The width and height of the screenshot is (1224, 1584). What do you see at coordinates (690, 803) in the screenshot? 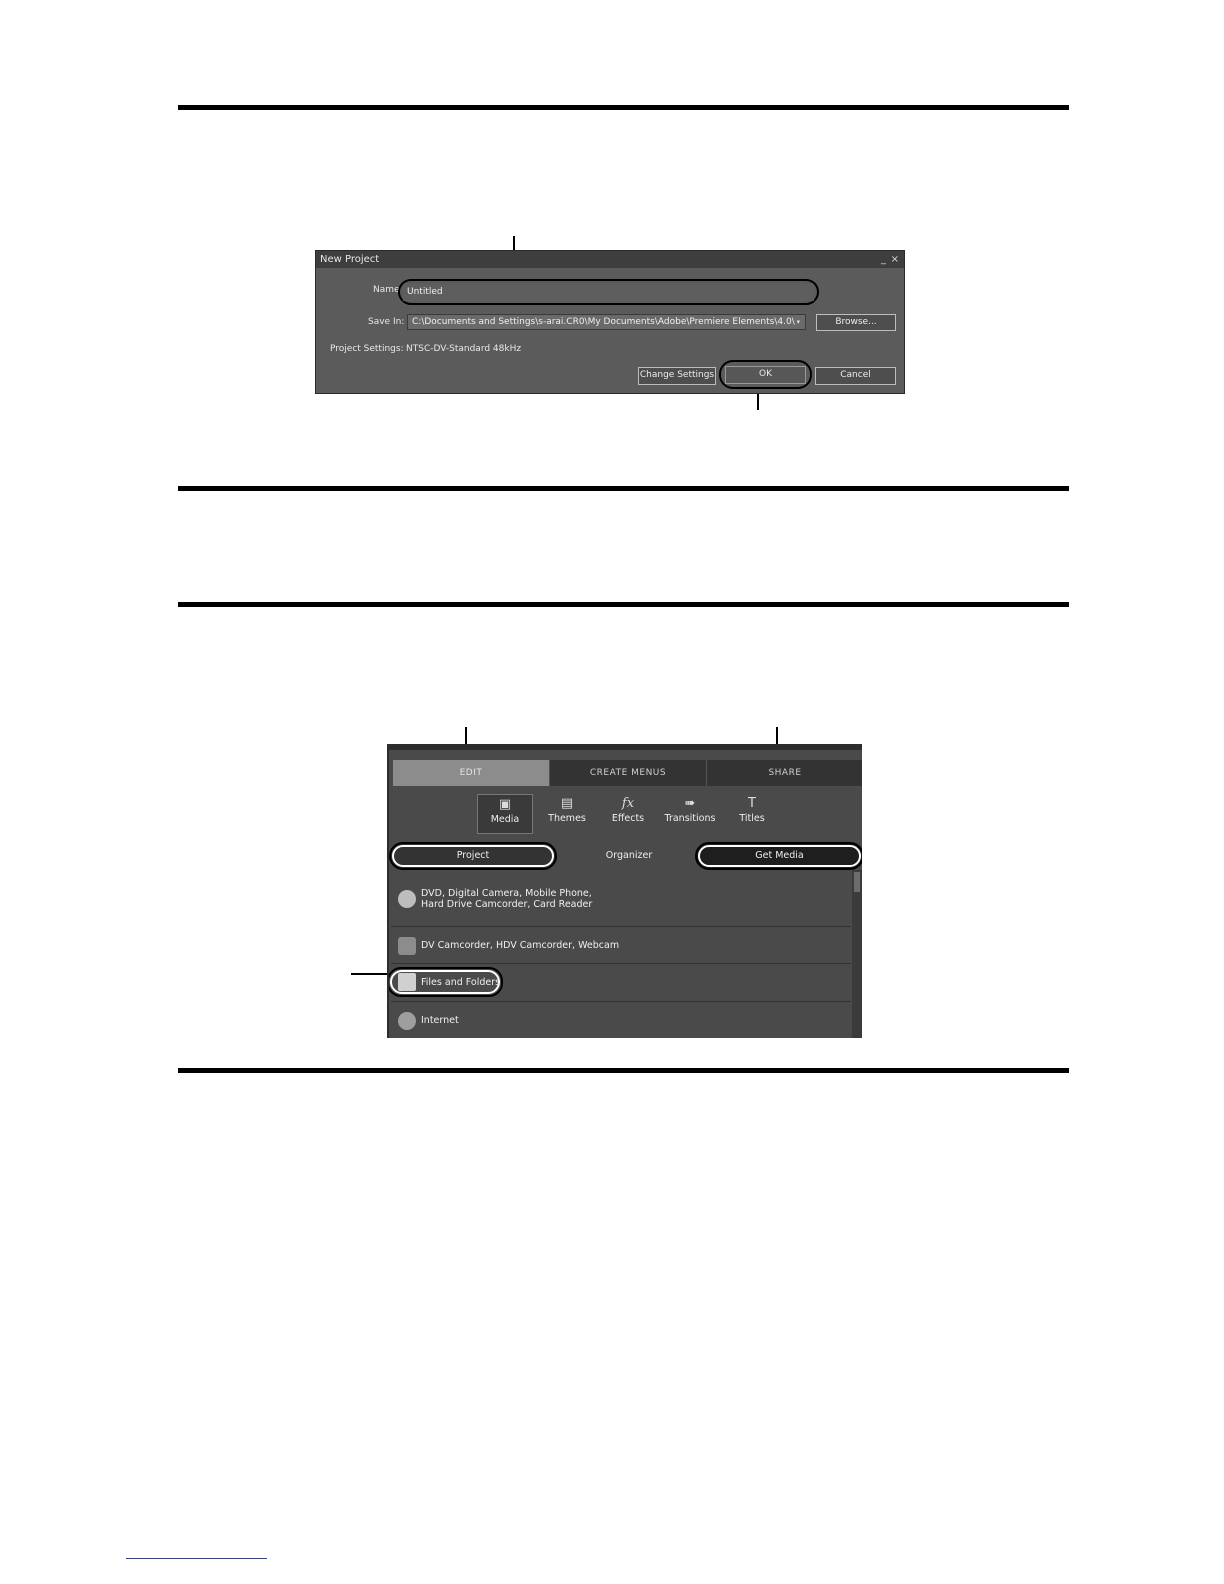
I see `transitions-icon: ➠` at bounding box center [690, 803].